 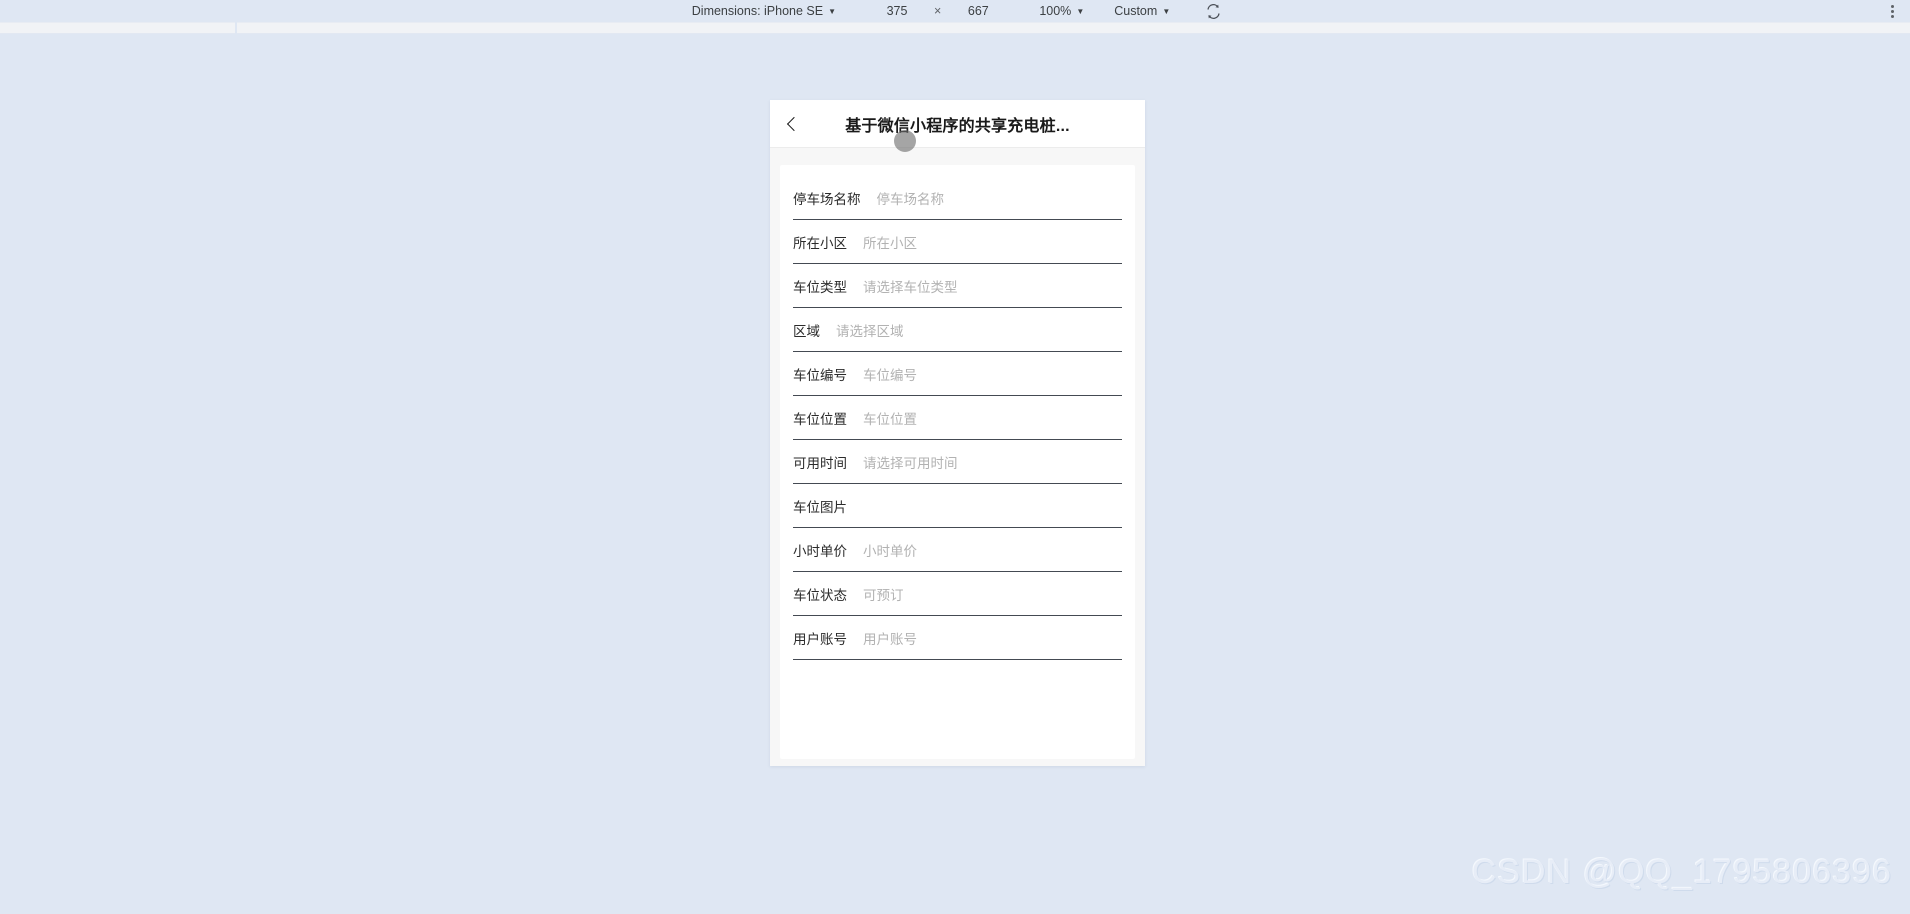 What do you see at coordinates (820, 551) in the screenshot?
I see `form-row-label: 小时单价` at bounding box center [820, 551].